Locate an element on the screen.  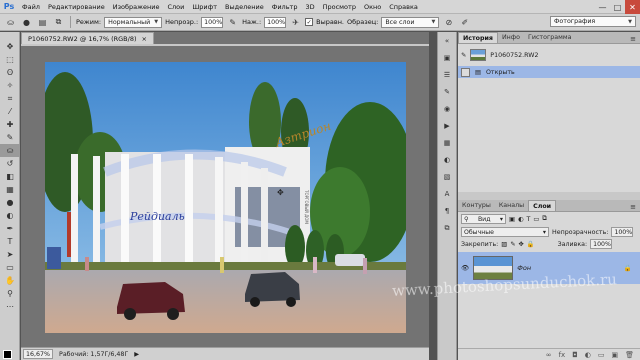
menu-help: Справка is located at coordinates (403, 7).